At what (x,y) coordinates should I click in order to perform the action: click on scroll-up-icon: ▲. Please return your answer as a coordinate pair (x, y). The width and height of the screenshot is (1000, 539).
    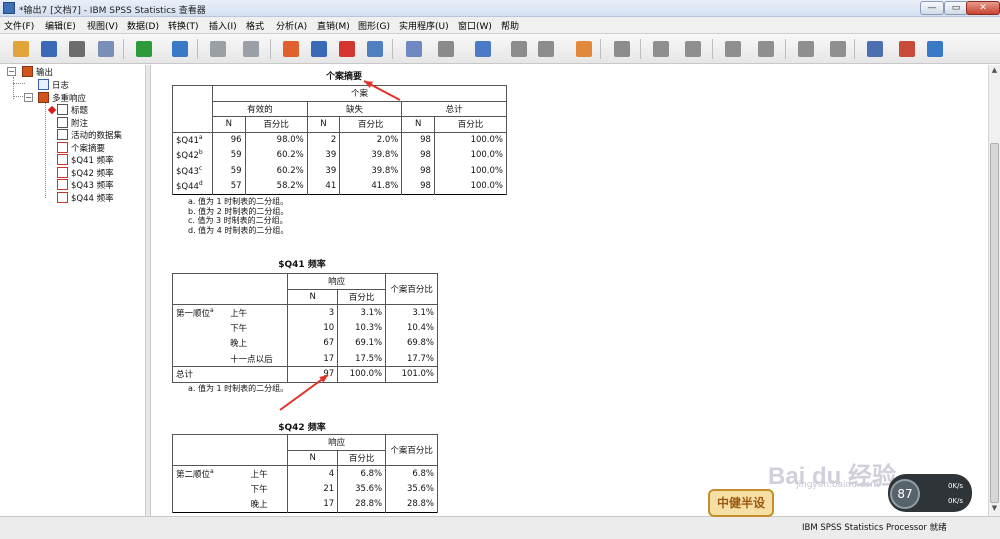
    Looking at the image, I should click on (994, 71).